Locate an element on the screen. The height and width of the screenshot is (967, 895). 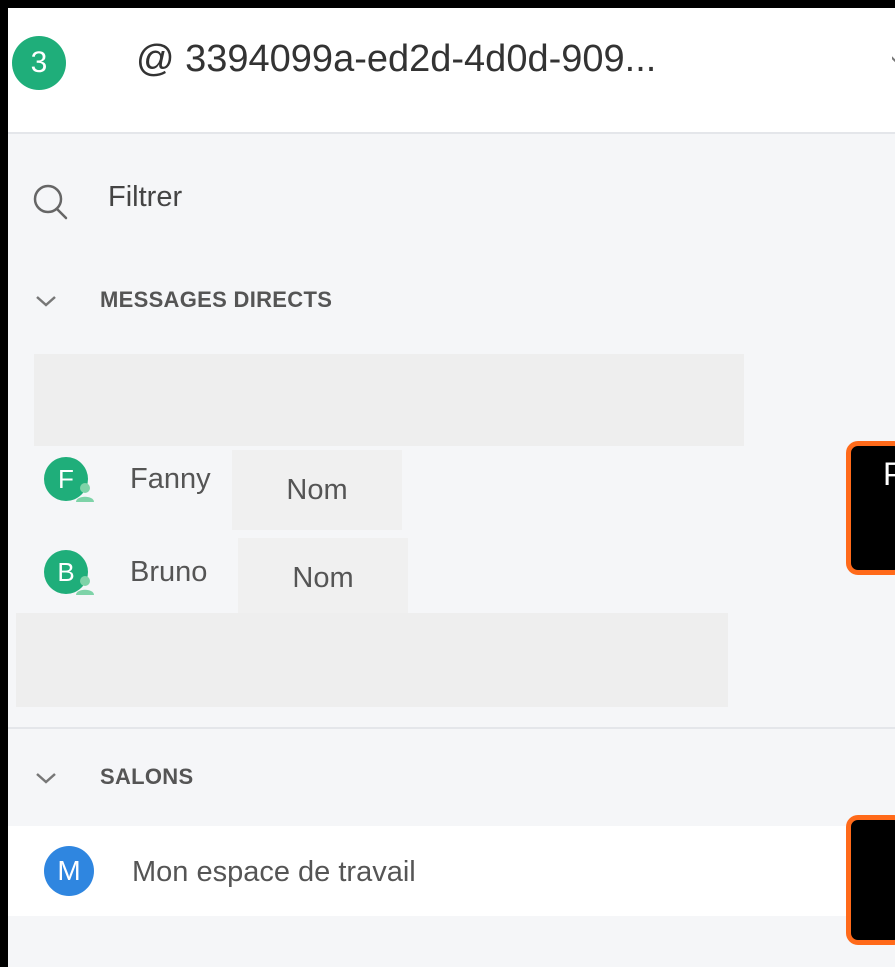
section-divider is located at coordinates (451, 728).